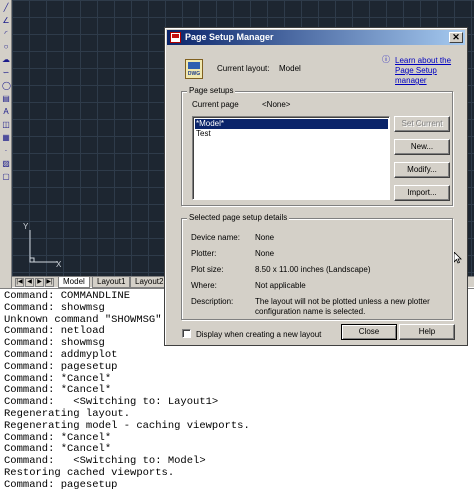  Describe the element at coordinates (290, 68) in the screenshot. I see `current-layout-value: Model` at that location.